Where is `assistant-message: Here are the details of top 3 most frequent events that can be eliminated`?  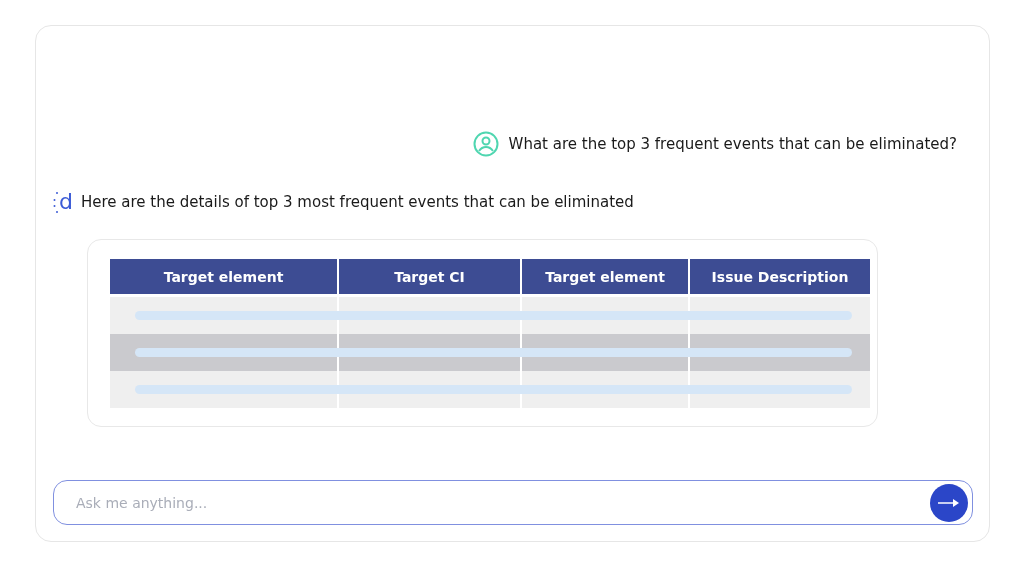 assistant-message: Here are the details of top 3 most frequent events that can be eliminated is located at coordinates (357, 202).